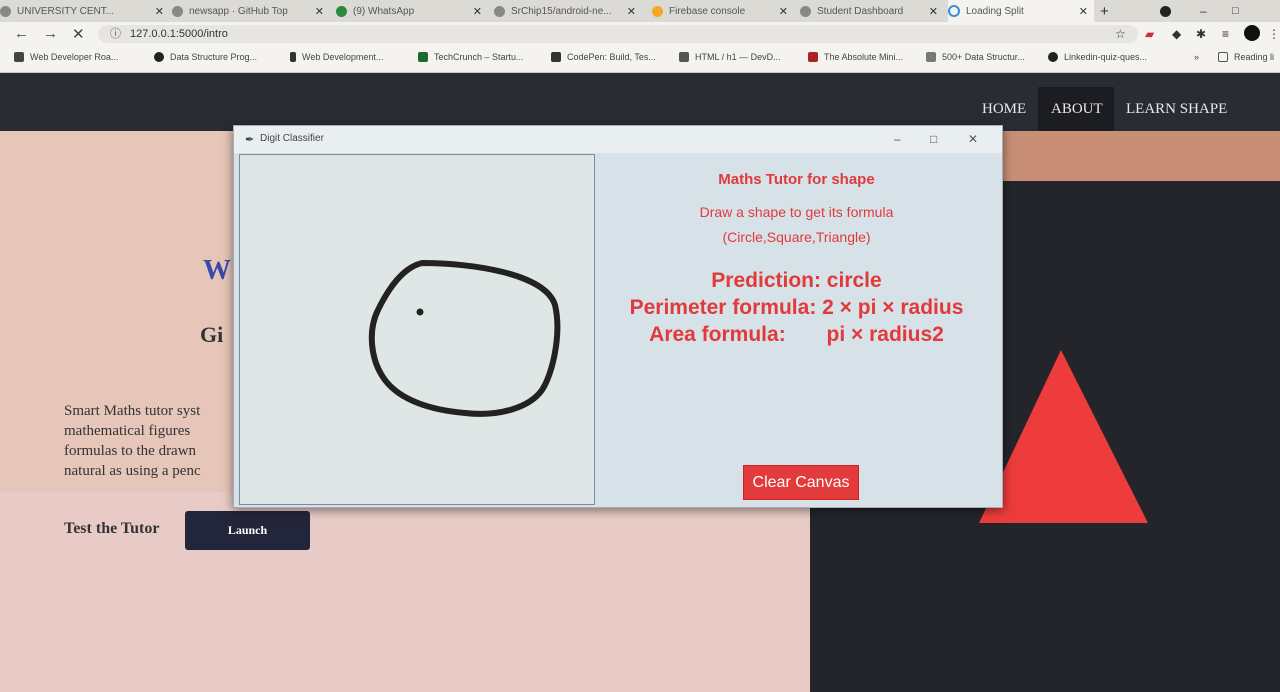 The height and width of the screenshot is (692, 1280). Describe the element at coordinates (5, 11) in the screenshot. I see `favicon-icon` at that location.